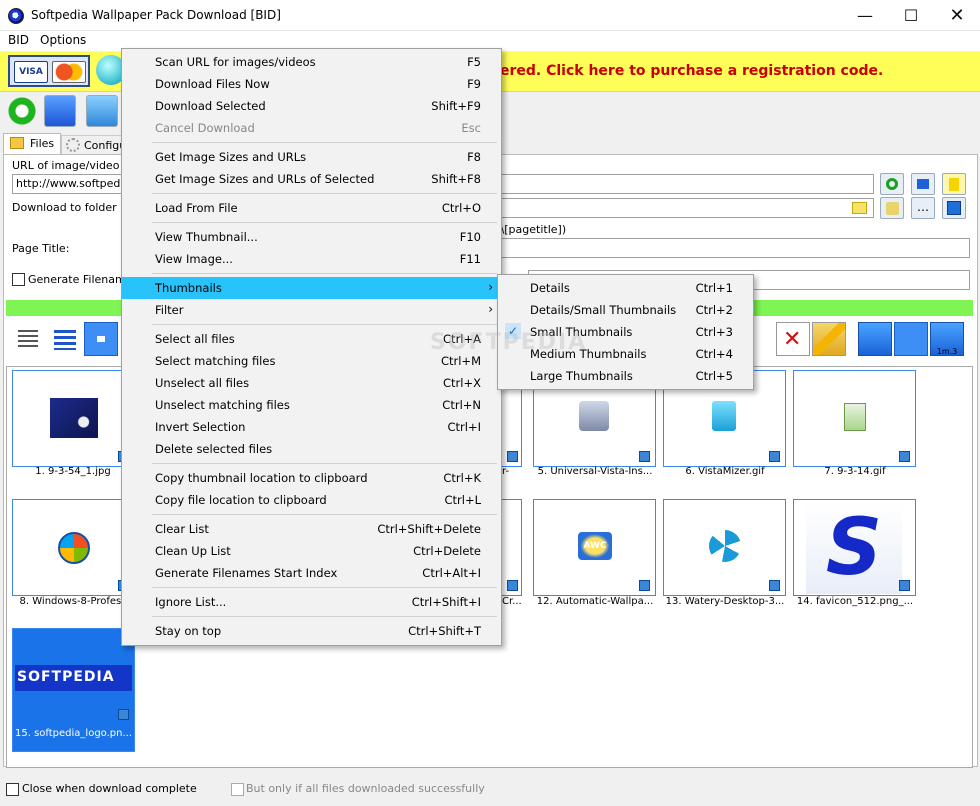  What do you see at coordinates (12, 789) in the screenshot?
I see `close-when-done-checkbox` at bounding box center [12, 789].